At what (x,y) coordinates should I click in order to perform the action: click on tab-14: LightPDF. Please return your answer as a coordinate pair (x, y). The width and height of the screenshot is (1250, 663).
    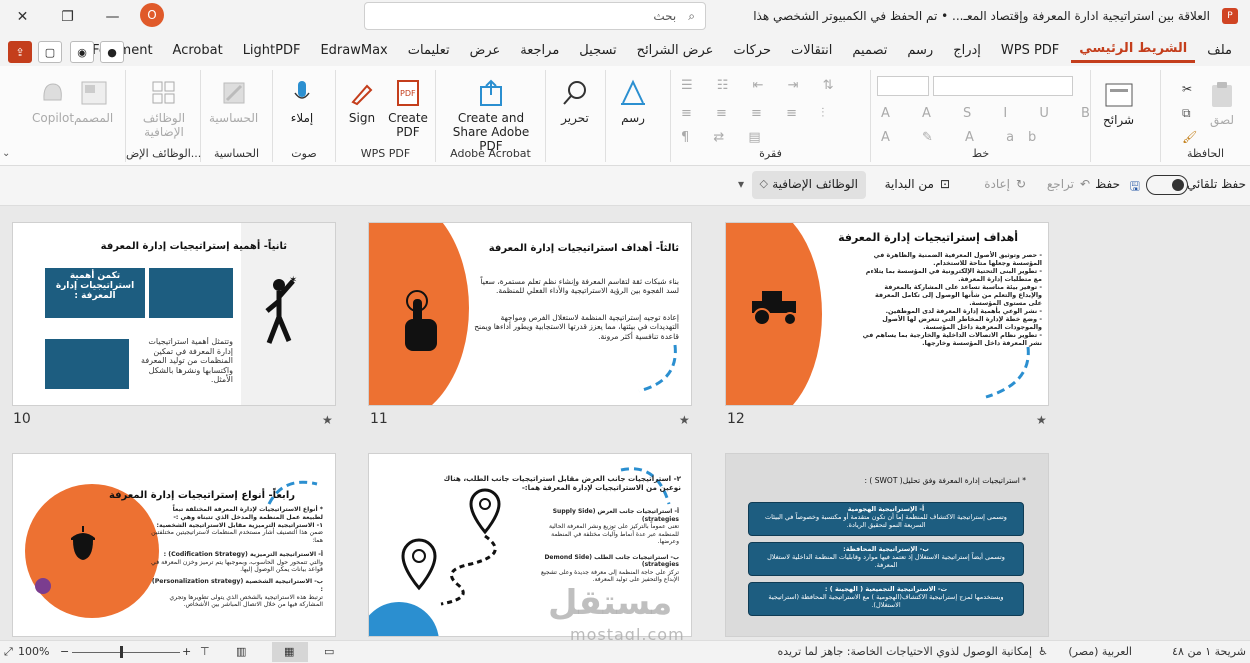
    Looking at the image, I should click on (272, 50).